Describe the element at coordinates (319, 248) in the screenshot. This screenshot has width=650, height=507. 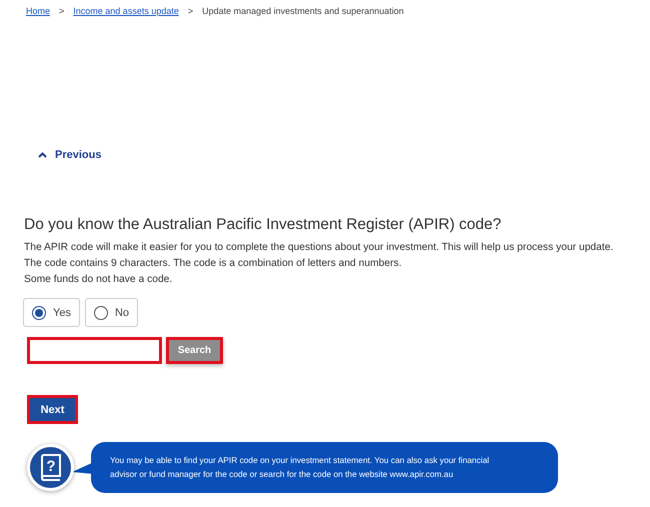
I see `description-text: The APIR code will make it easier for you to complete the questions about your investment. This will help us process your update.` at that location.